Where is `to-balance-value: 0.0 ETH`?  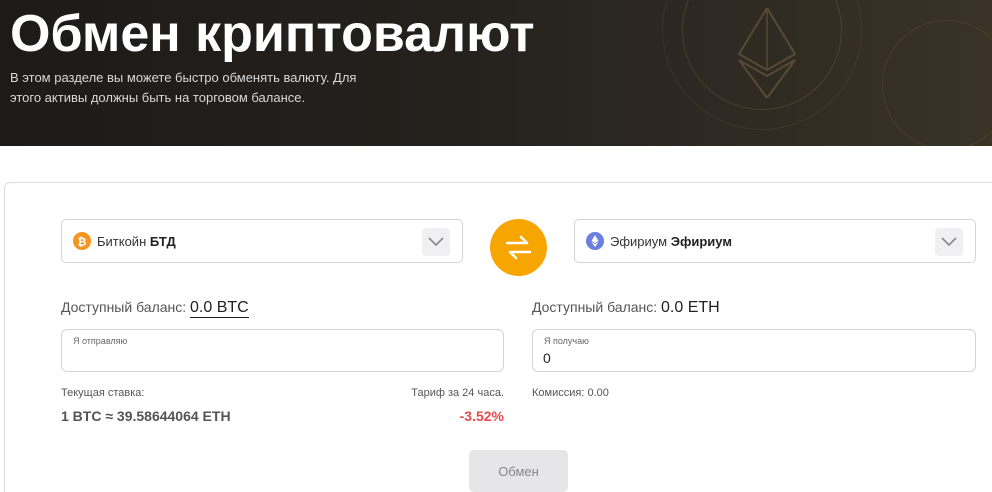 to-balance-value: 0.0 ETH is located at coordinates (690, 307).